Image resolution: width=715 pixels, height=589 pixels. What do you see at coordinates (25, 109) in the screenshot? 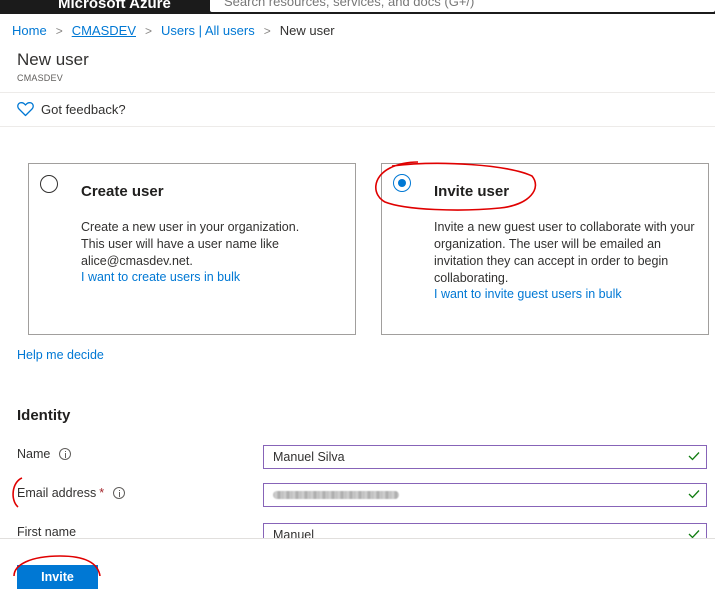
I see `heart-icon` at bounding box center [25, 109].